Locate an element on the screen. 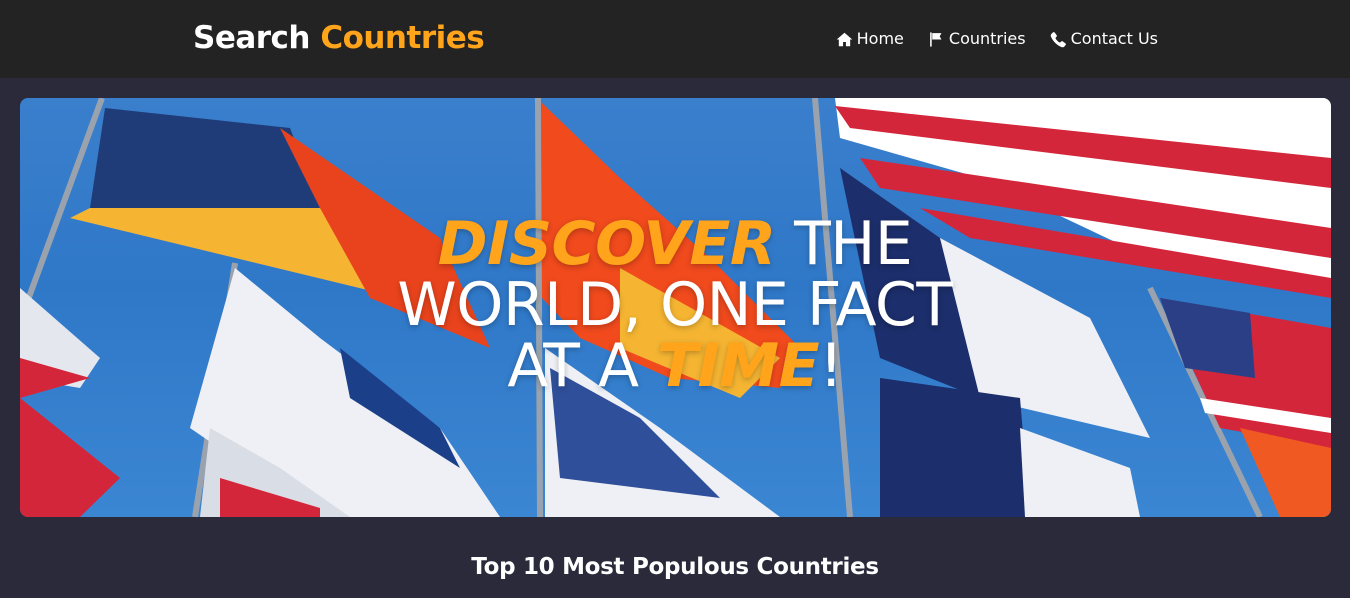 The width and height of the screenshot is (1350, 598). nav-link-countries-label: Countries is located at coordinates (987, 38).